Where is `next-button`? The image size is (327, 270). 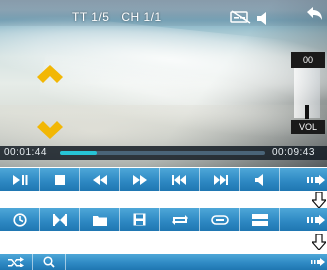 next-button is located at coordinates (220, 179).